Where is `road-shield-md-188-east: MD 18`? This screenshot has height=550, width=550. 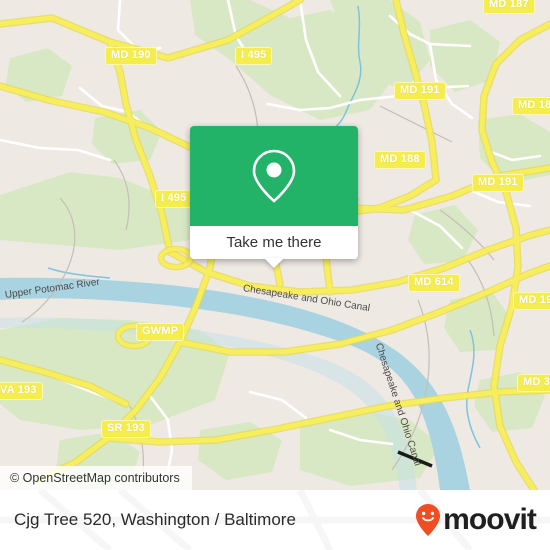
road-shield-md-188-east: MD 18 is located at coordinates (531, 106).